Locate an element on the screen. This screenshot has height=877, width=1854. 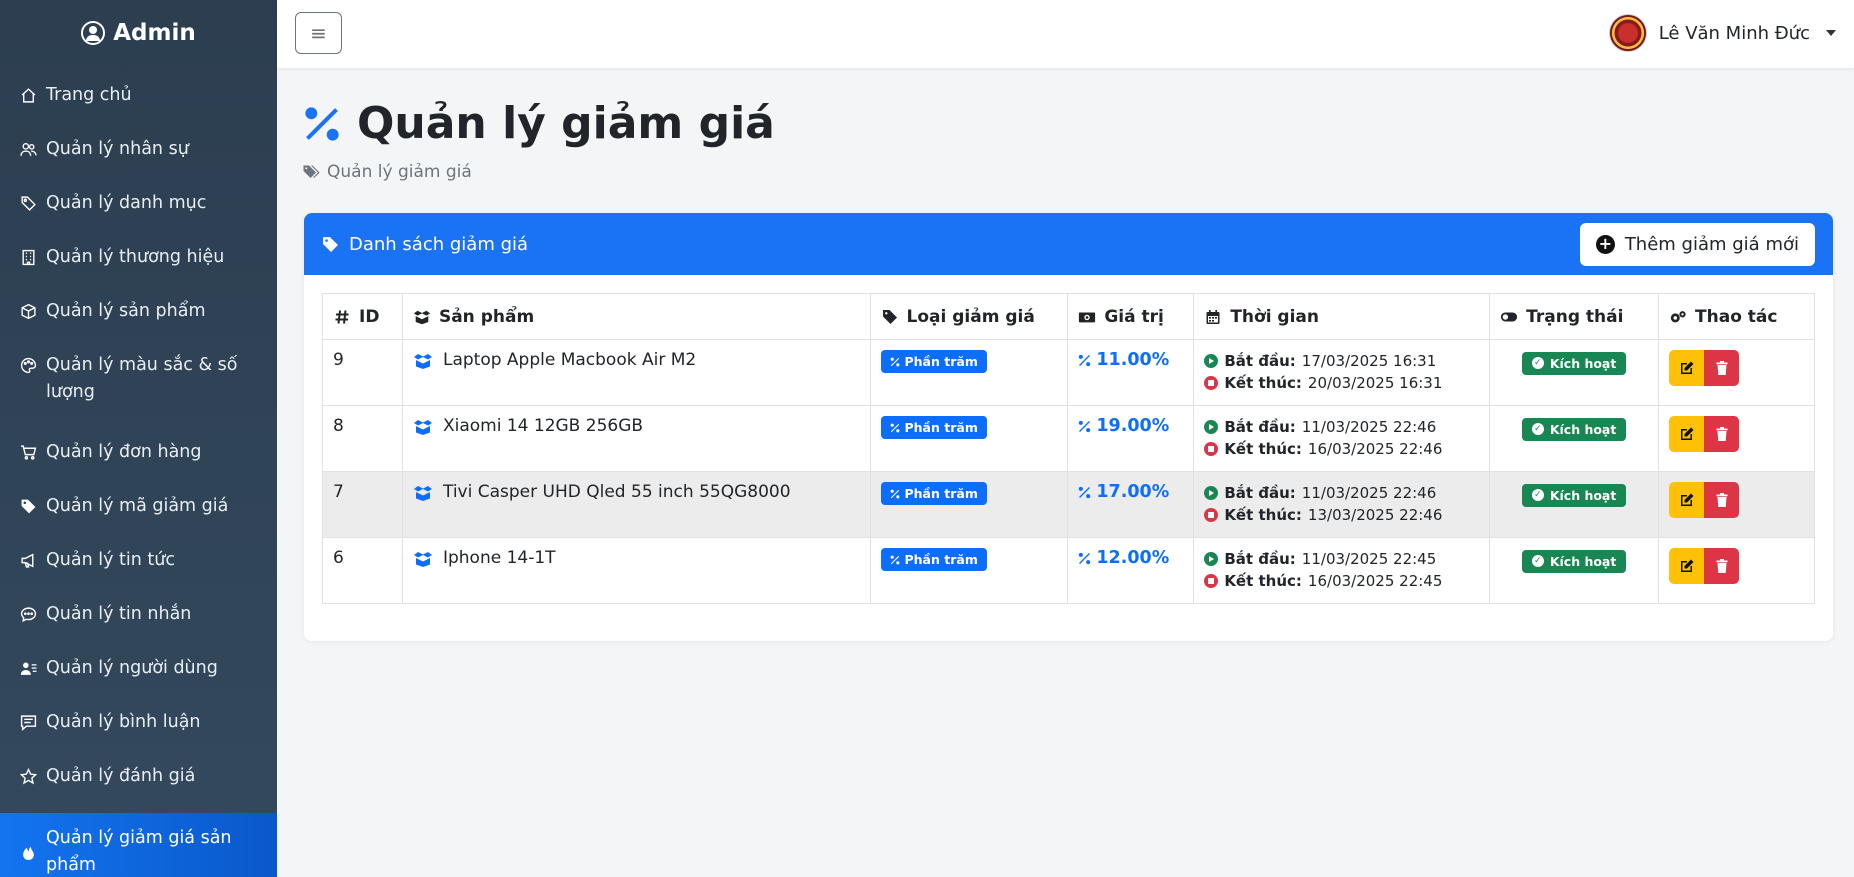
add-discount-button: + Thêm giảm giá mới is located at coordinates (1697, 244).